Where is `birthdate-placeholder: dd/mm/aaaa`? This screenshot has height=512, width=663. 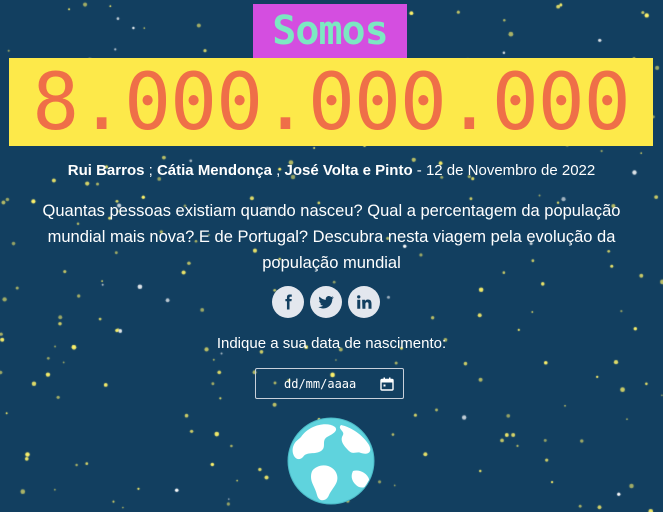 birthdate-placeholder: dd/mm/aaaa is located at coordinates (320, 383).